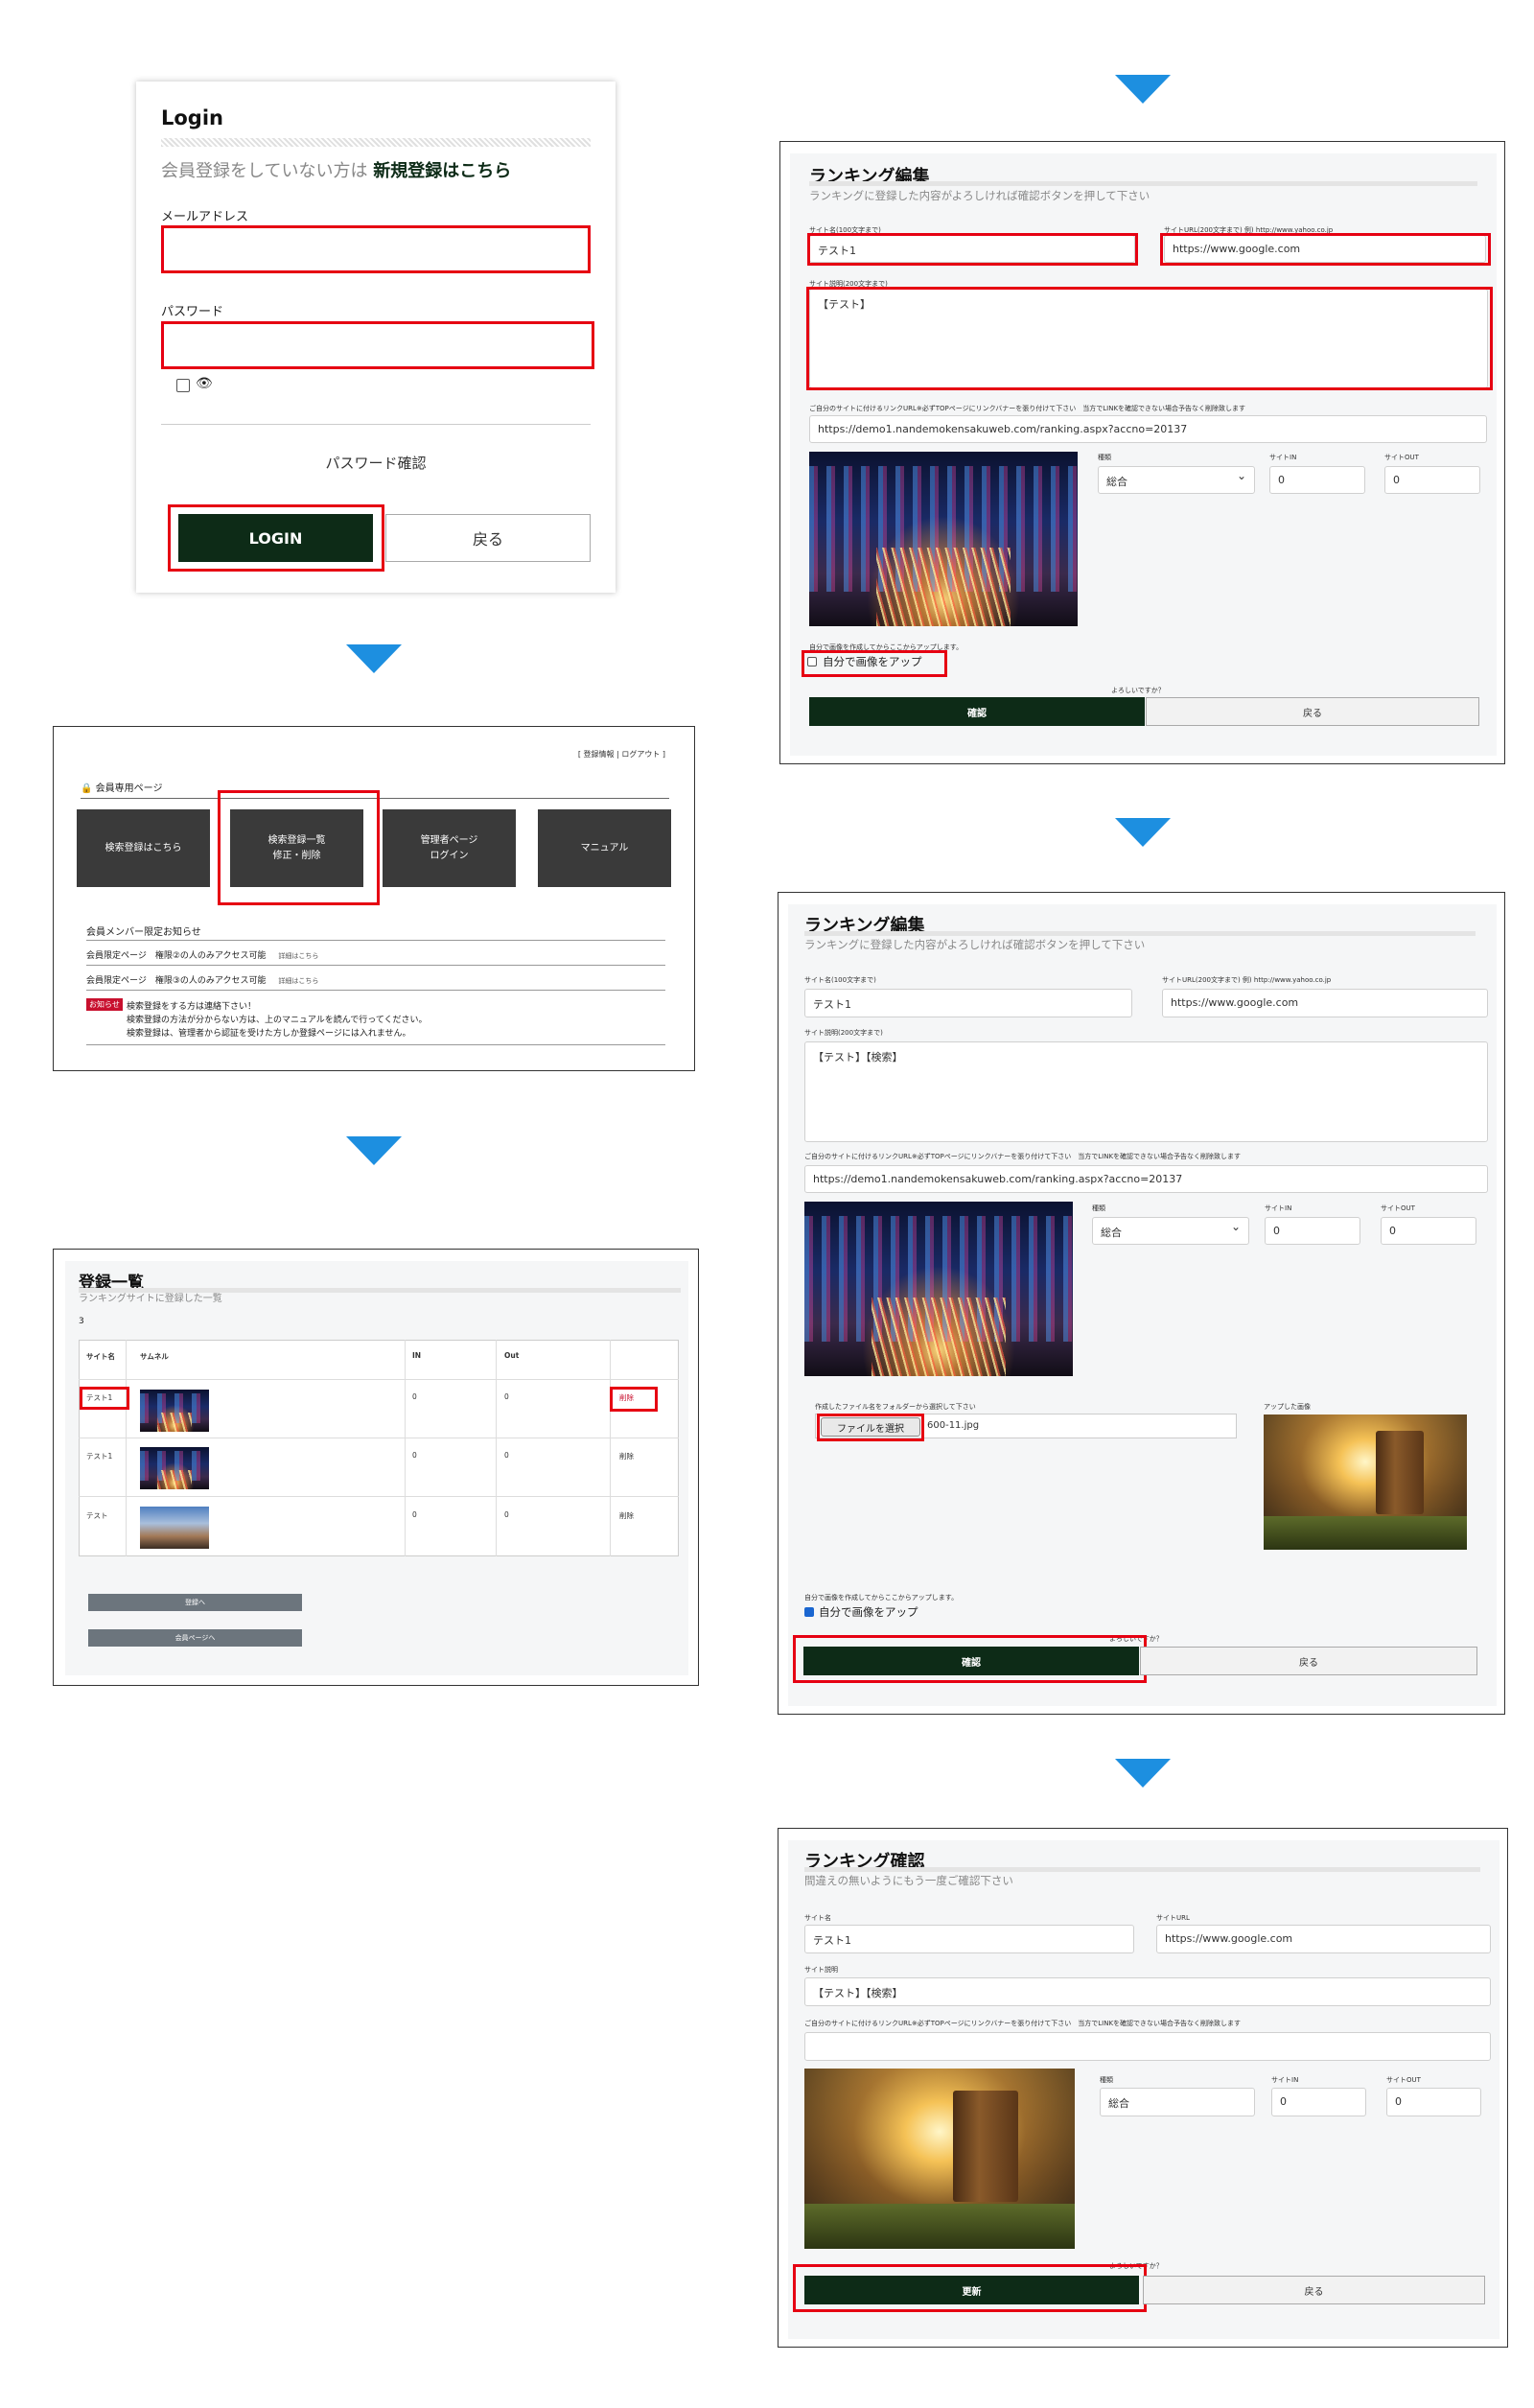 The width and height of the screenshot is (1534, 2408). Describe the element at coordinates (1325, 250) in the screenshot. I see `site-url-highlight` at that location.